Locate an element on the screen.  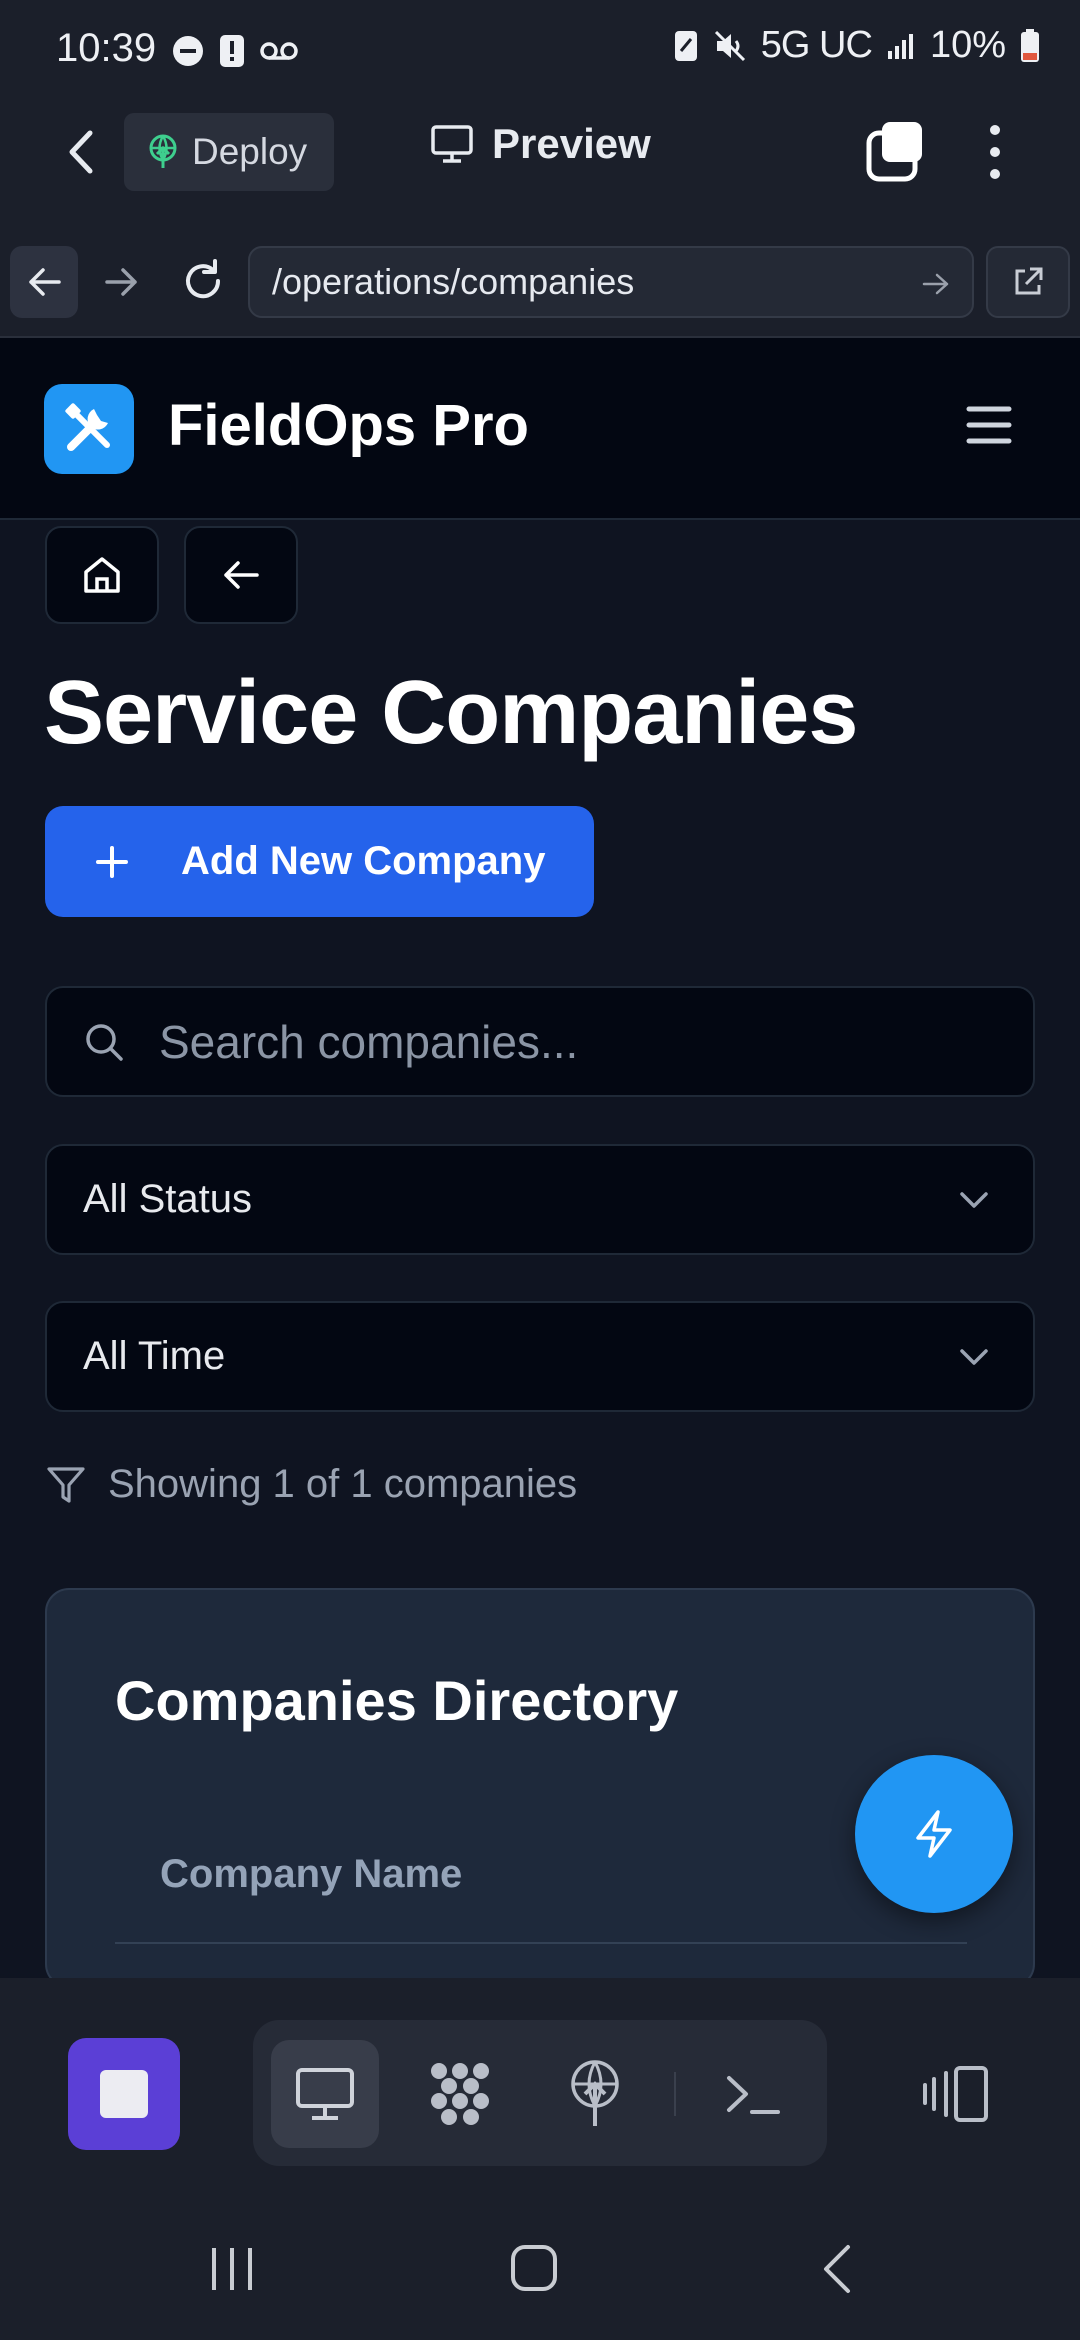
battery-percent: 10% is located at coordinates (967, 45).